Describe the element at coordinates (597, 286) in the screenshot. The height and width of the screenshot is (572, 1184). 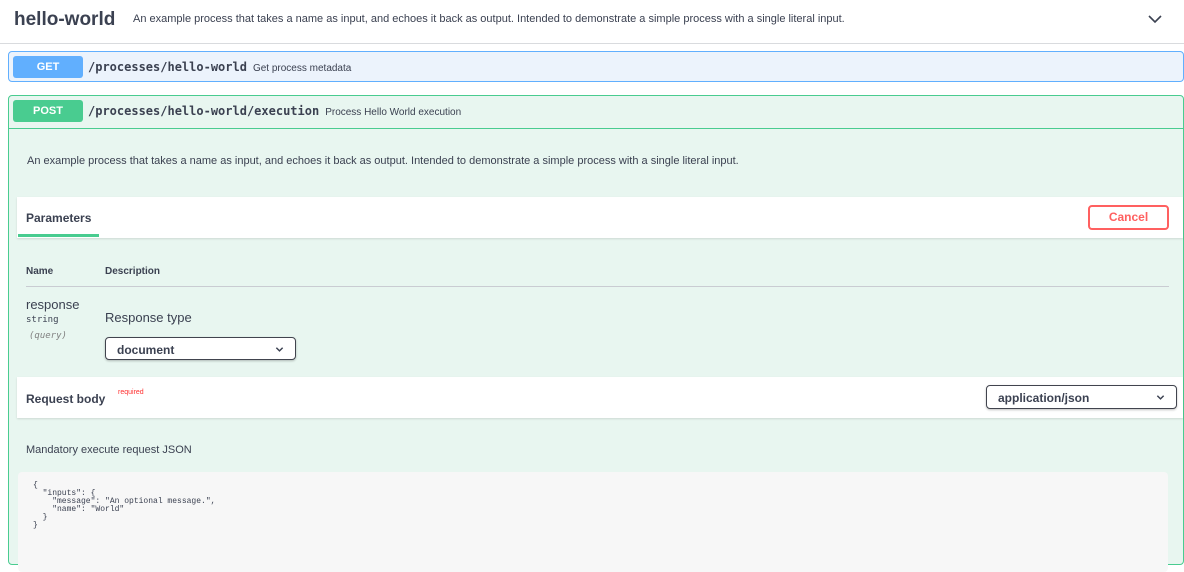
I see `table-header-divider` at that location.